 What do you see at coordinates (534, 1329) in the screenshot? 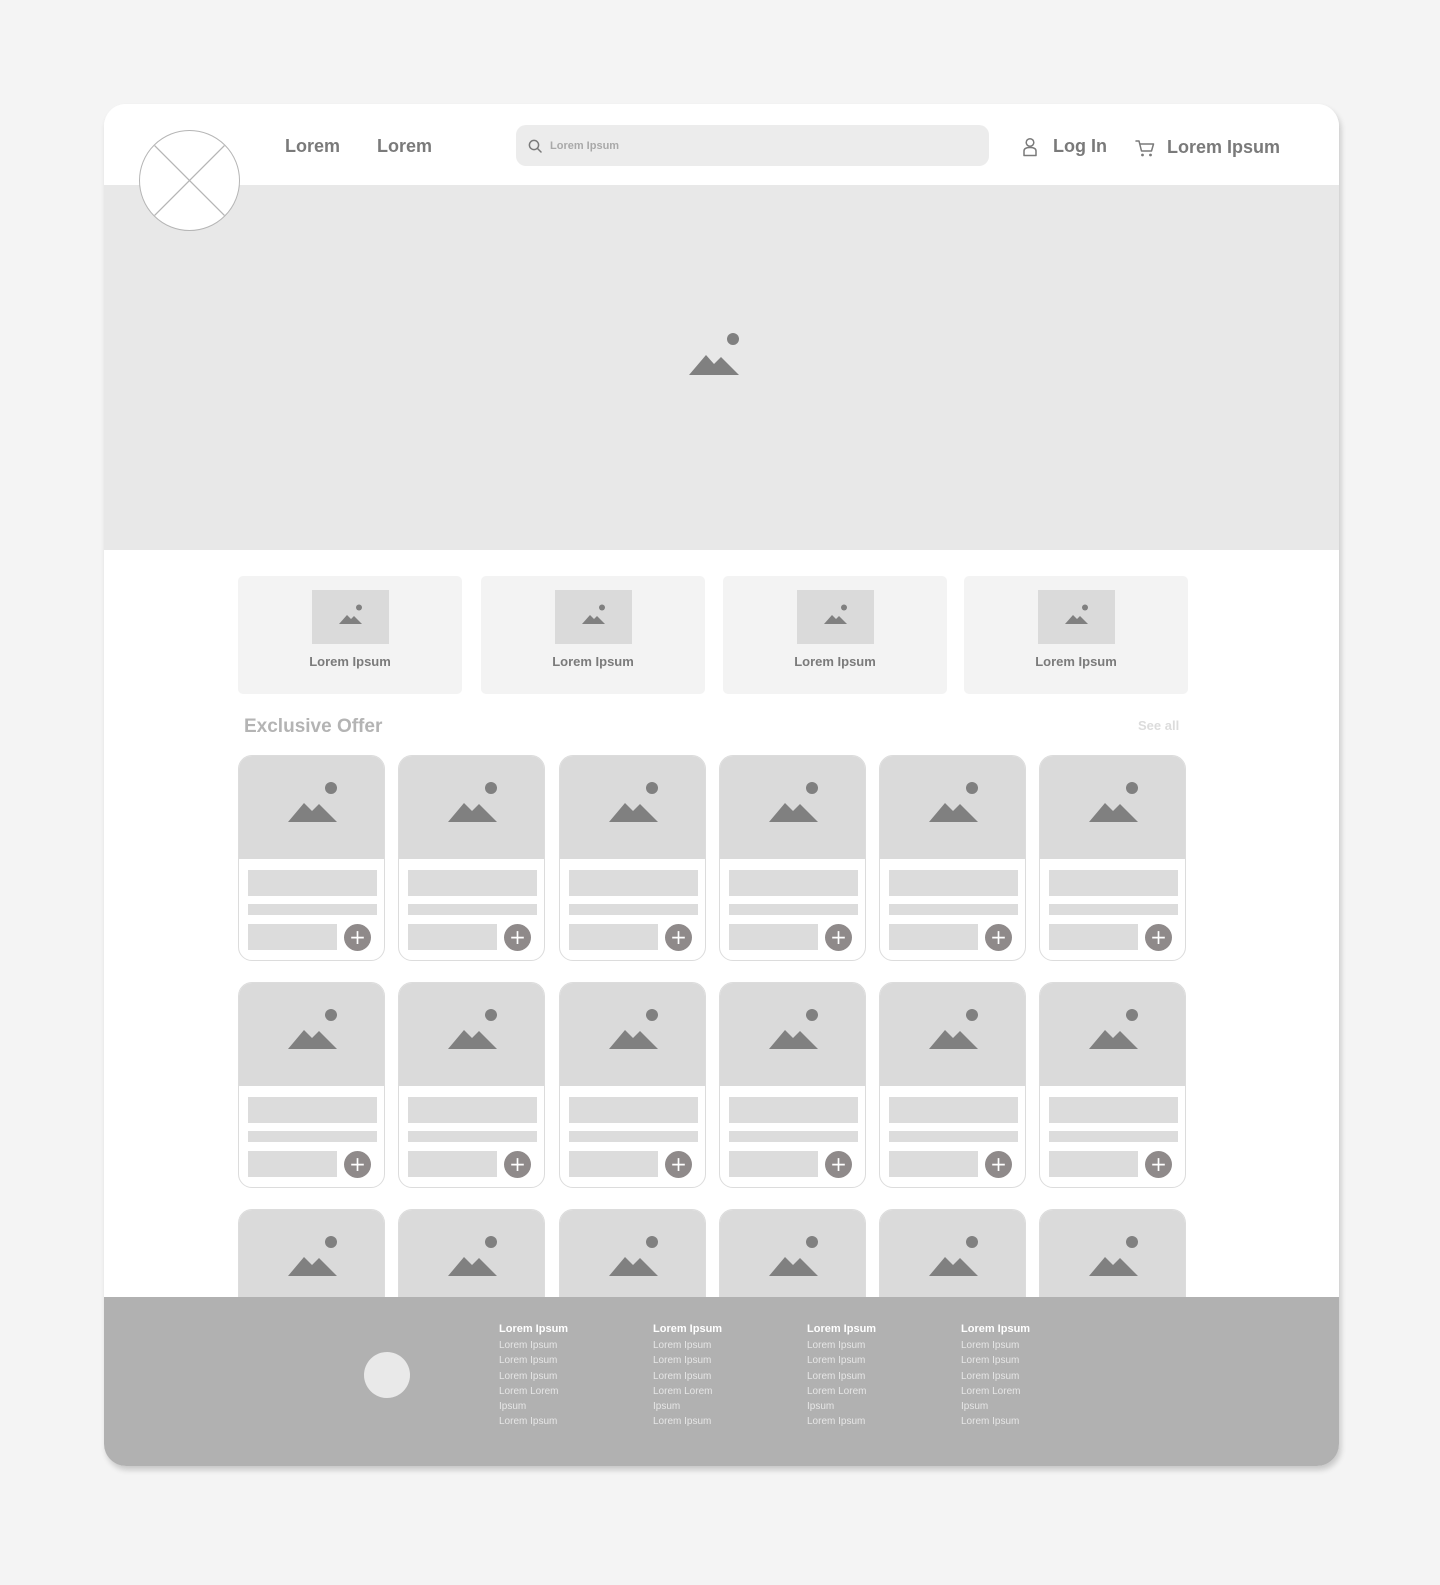
I see `footer-column-title: Lorem Ipsum` at bounding box center [534, 1329].